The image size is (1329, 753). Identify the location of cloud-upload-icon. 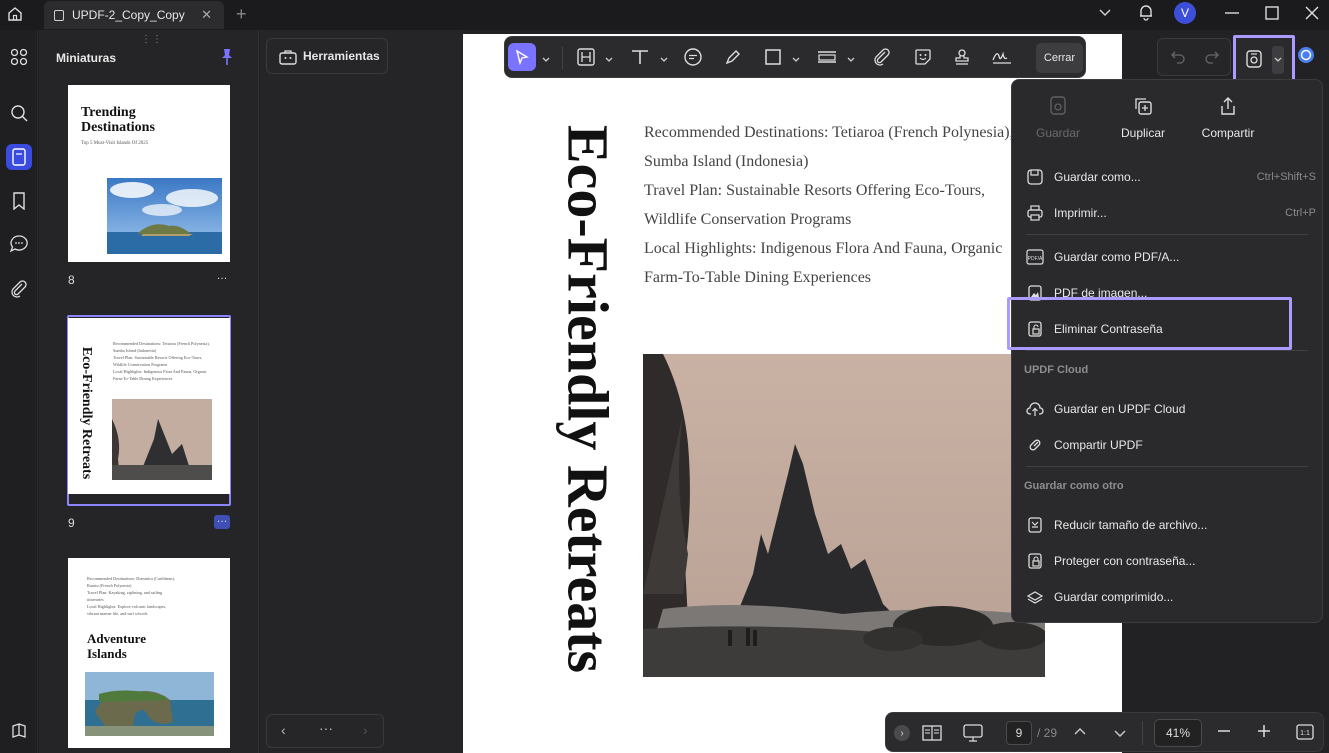
(1035, 409).